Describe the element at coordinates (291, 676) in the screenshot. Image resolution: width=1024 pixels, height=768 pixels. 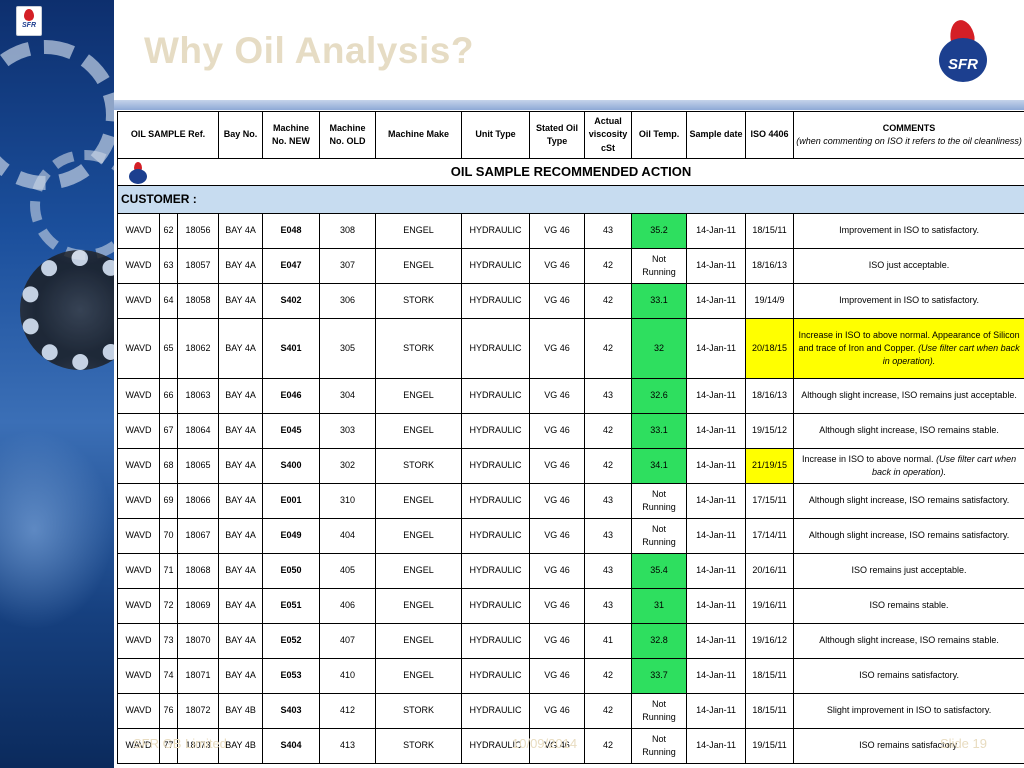
I see `machine-new: E053` at that location.